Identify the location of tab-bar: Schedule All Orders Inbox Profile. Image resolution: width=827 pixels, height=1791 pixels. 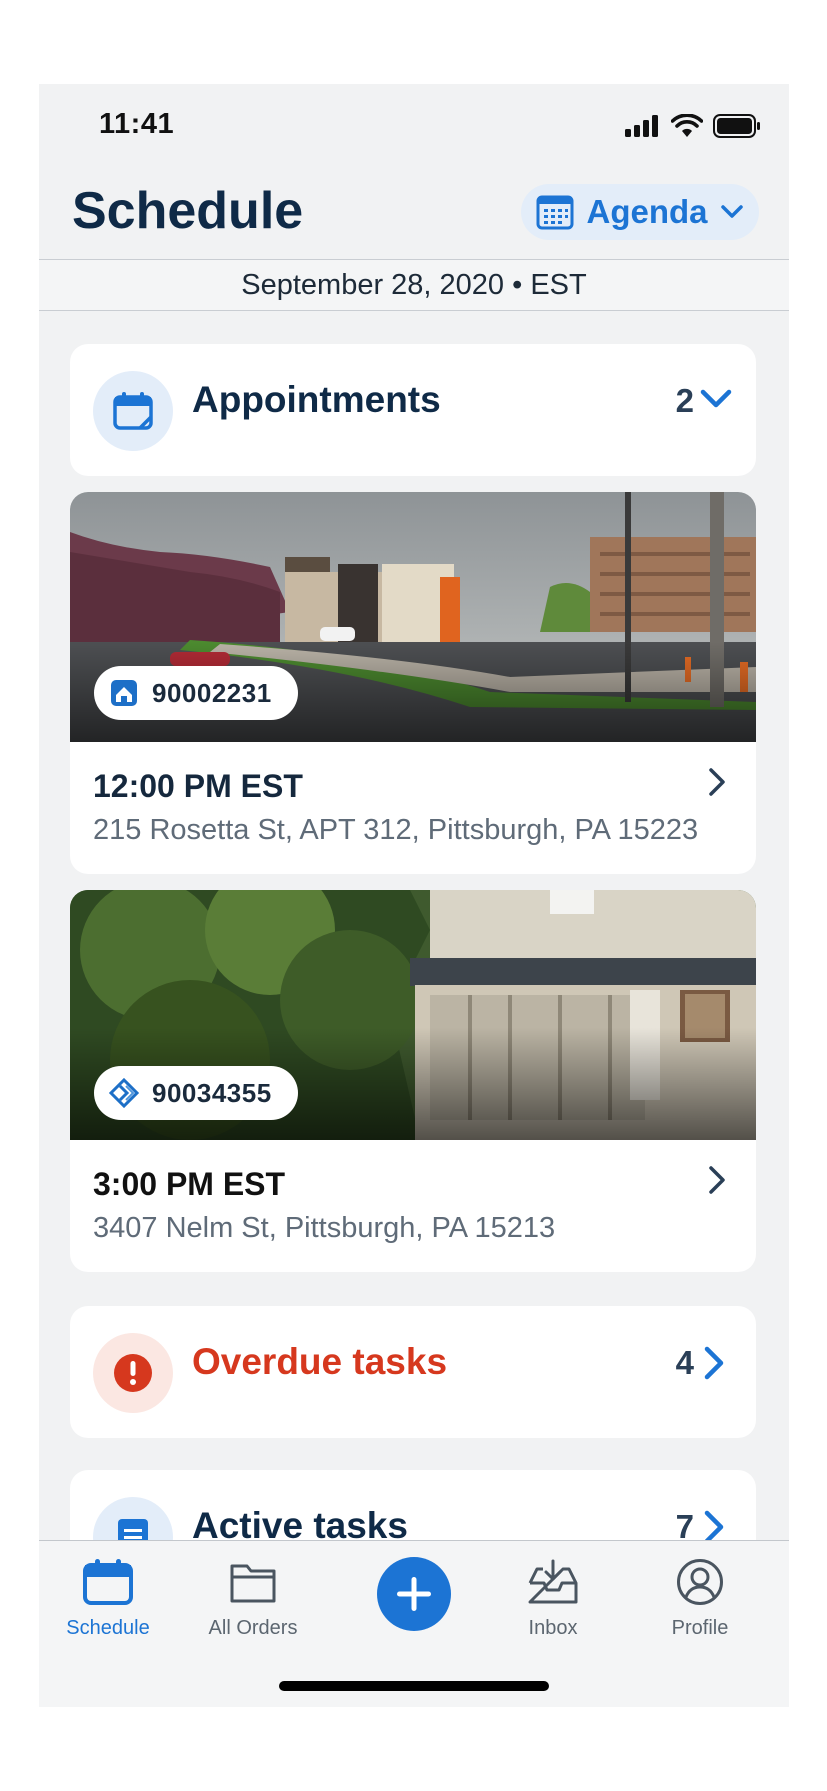
(414, 1623).